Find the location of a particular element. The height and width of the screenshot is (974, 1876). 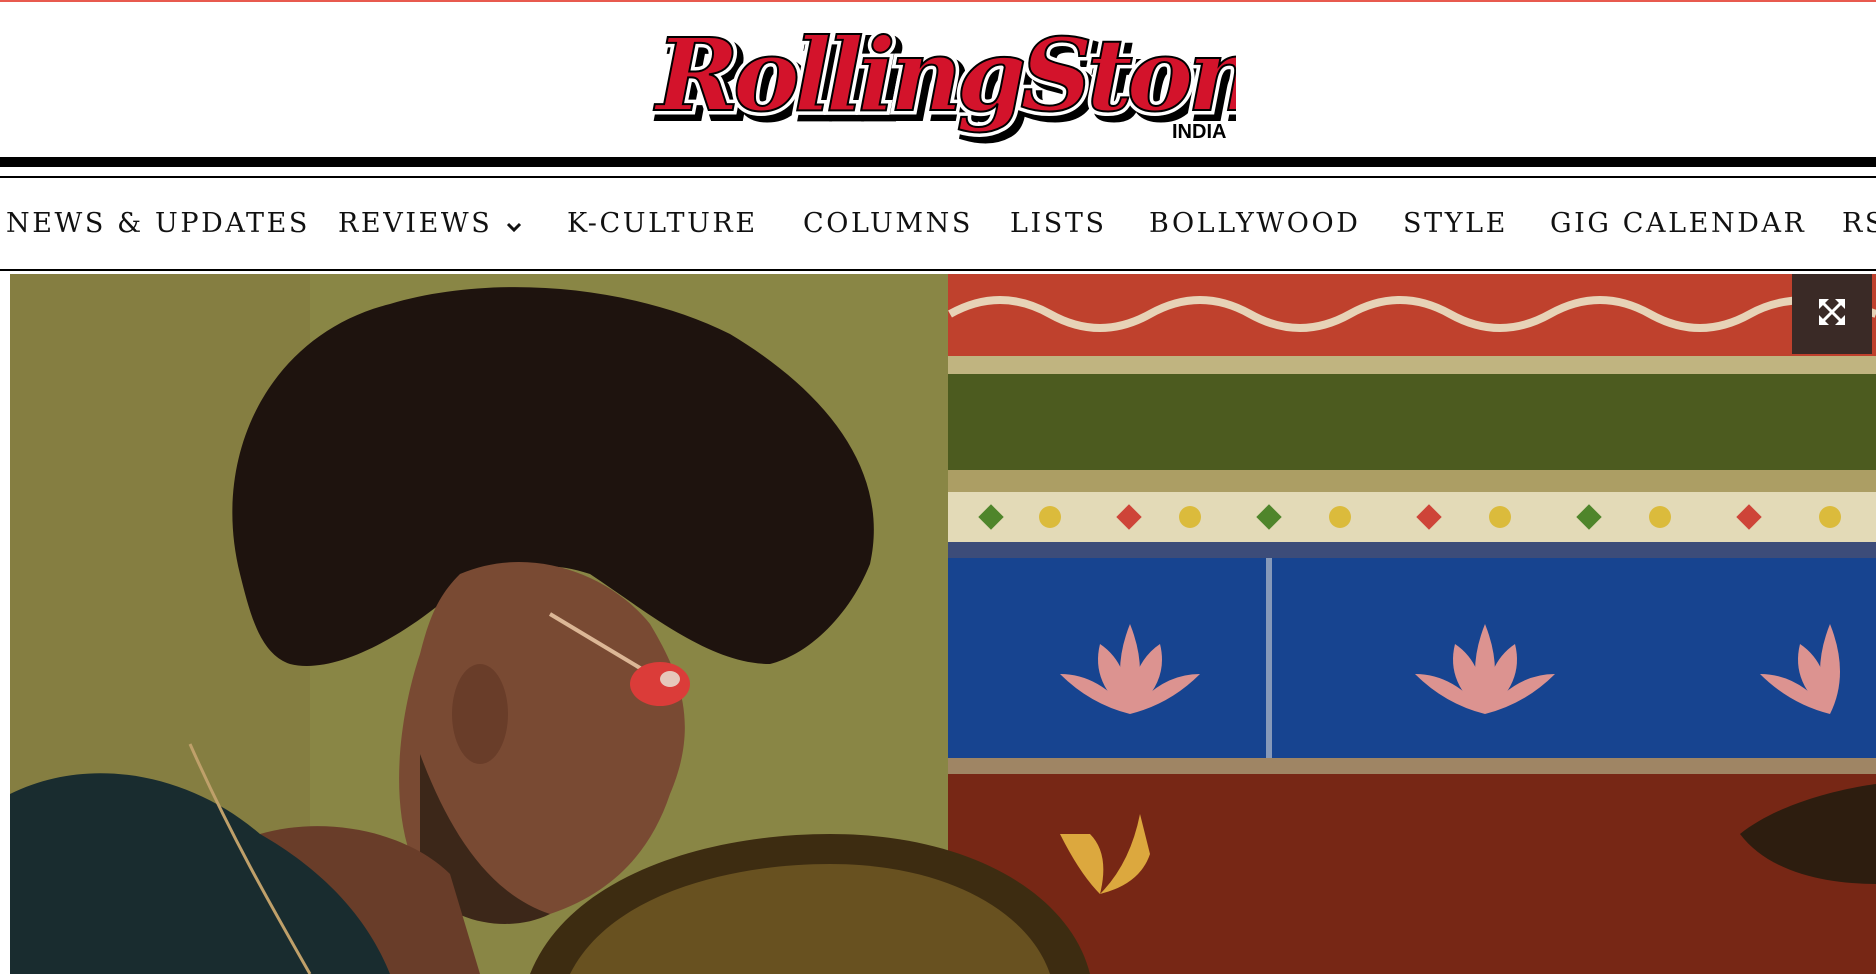

nav-item-columns: COLUMNS is located at coordinates (888, 224).